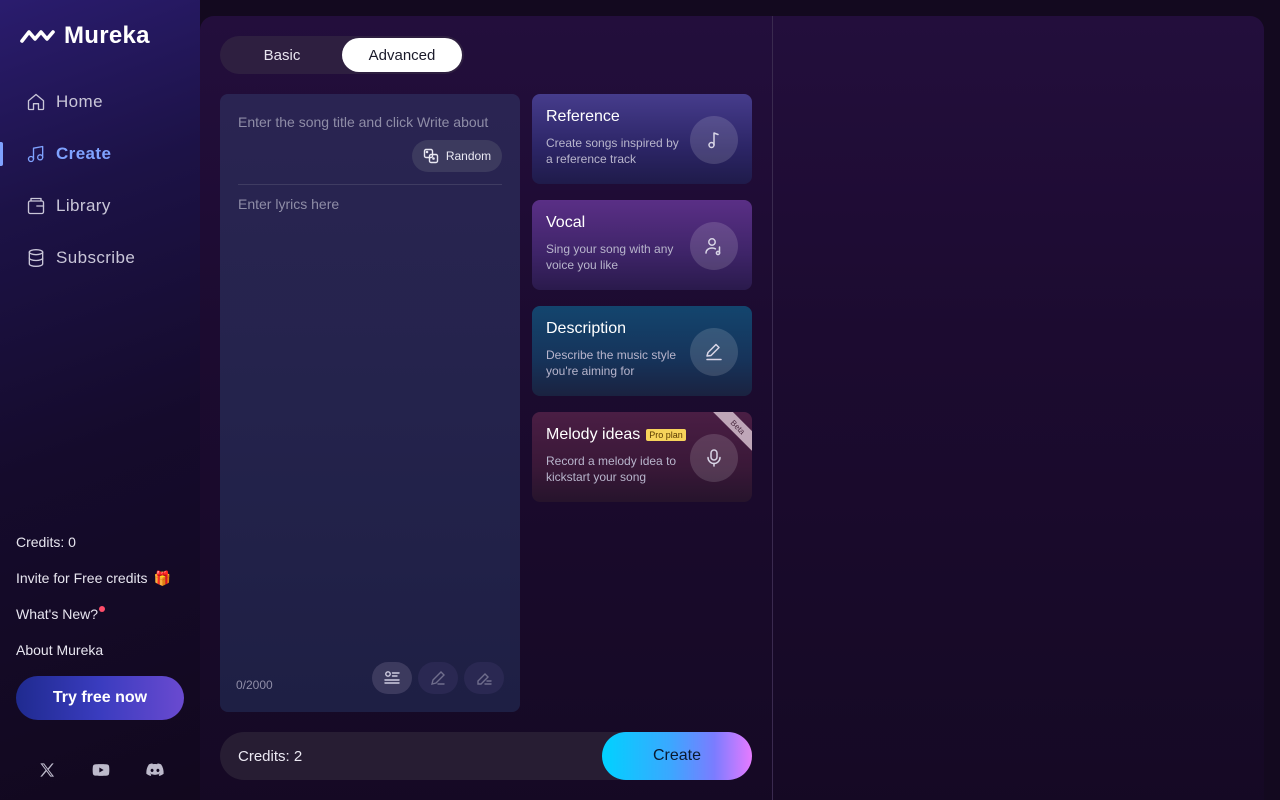  What do you see at coordinates (46, 542) in the screenshot?
I see `credits-label: Credits: 0` at bounding box center [46, 542].